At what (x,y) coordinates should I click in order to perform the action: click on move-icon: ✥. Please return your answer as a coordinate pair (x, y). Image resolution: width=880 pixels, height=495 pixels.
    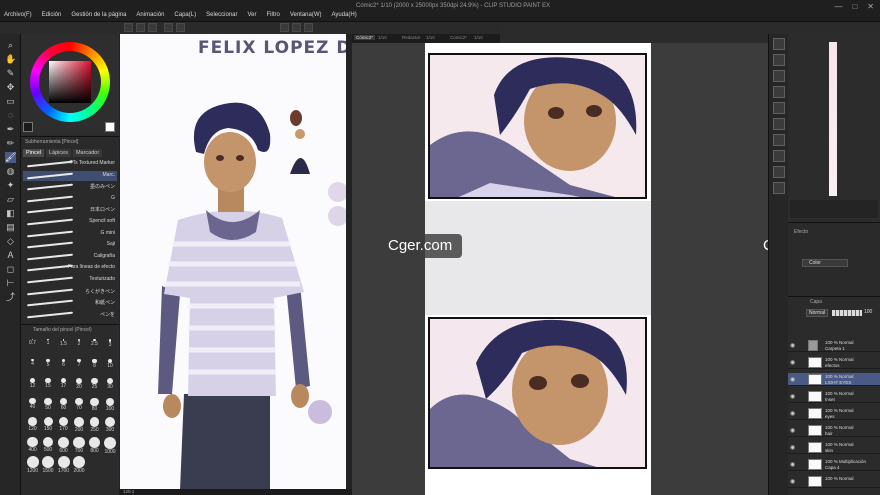
    Looking at the image, I should click on (10, 87).